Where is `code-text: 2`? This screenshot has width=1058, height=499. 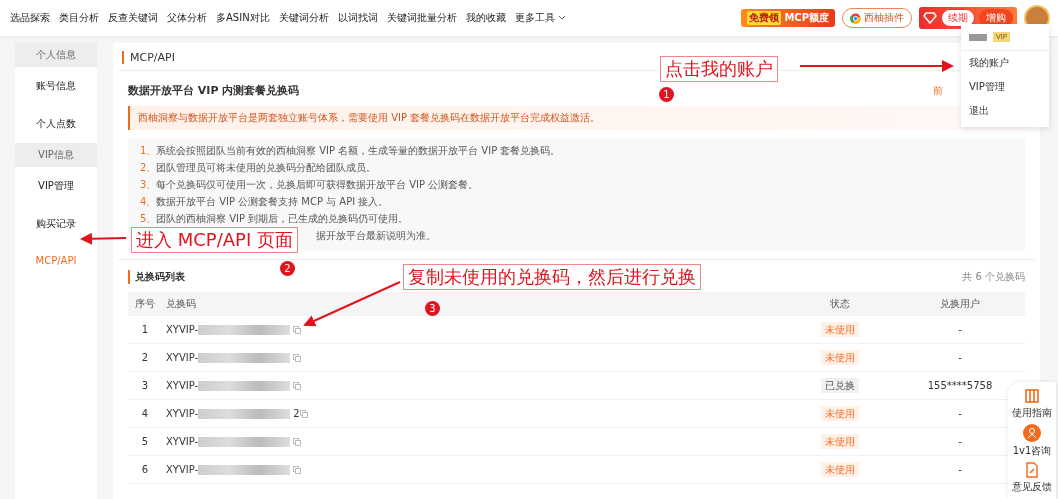 code-text: 2 is located at coordinates (296, 413).